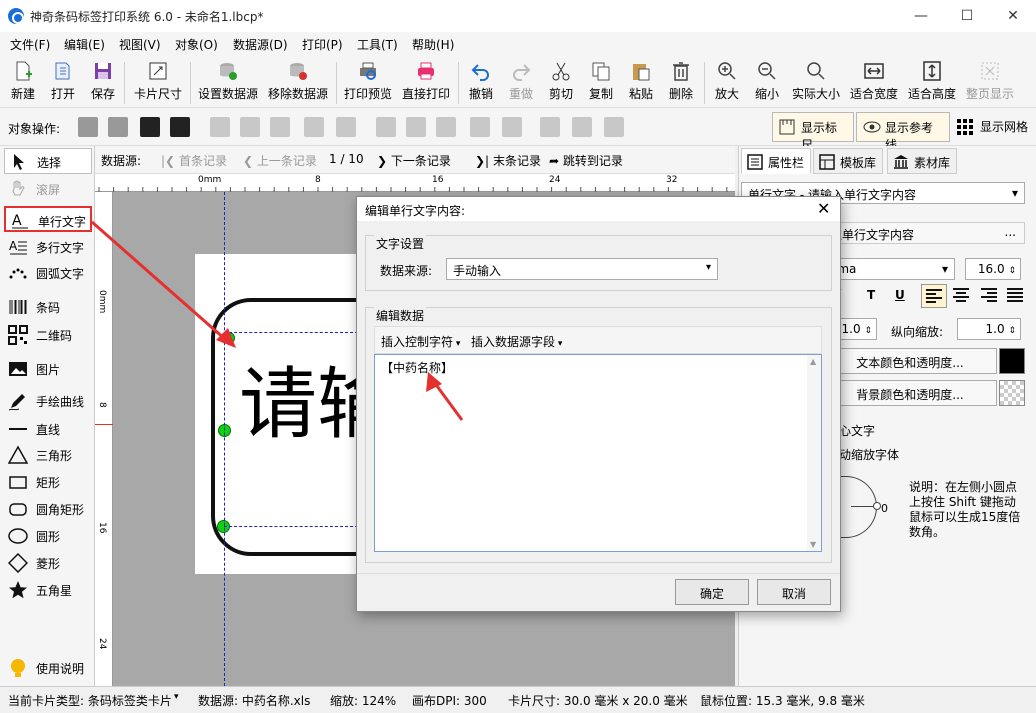  I want to click on goto-record-button: ➦ 跳转到记录, so click(586, 160).